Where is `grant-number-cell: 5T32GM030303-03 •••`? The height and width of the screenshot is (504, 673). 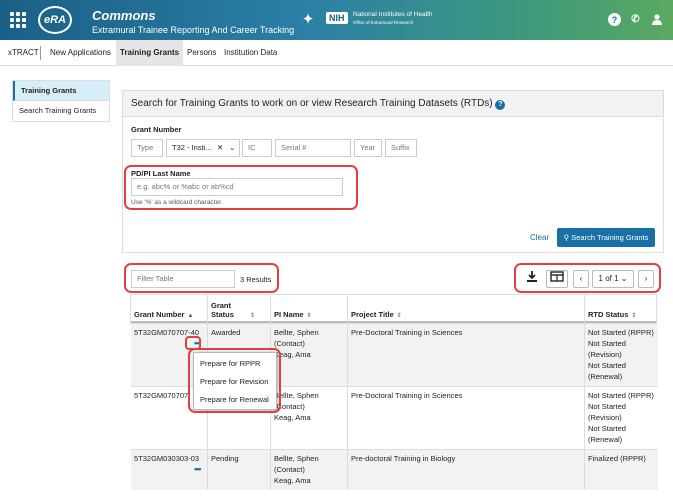
grant-number-cell: 5T32GM030303-03 ••• is located at coordinates (169, 470).